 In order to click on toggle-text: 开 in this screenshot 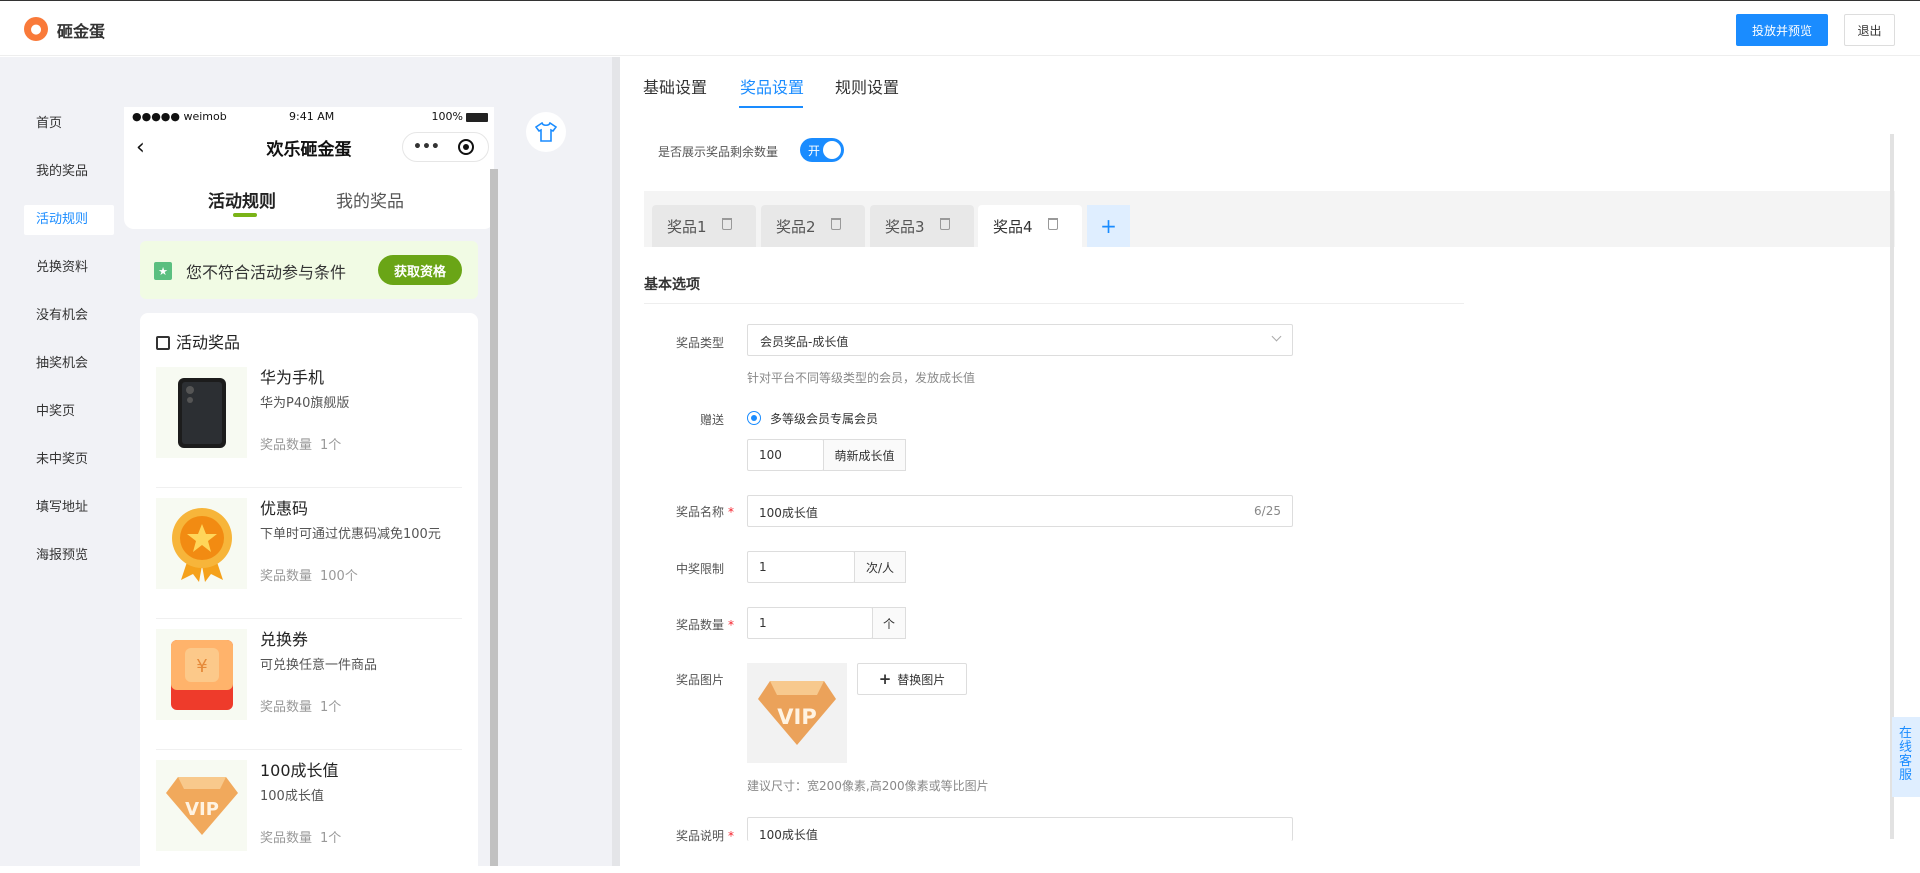, I will do `click(814, 151)`.